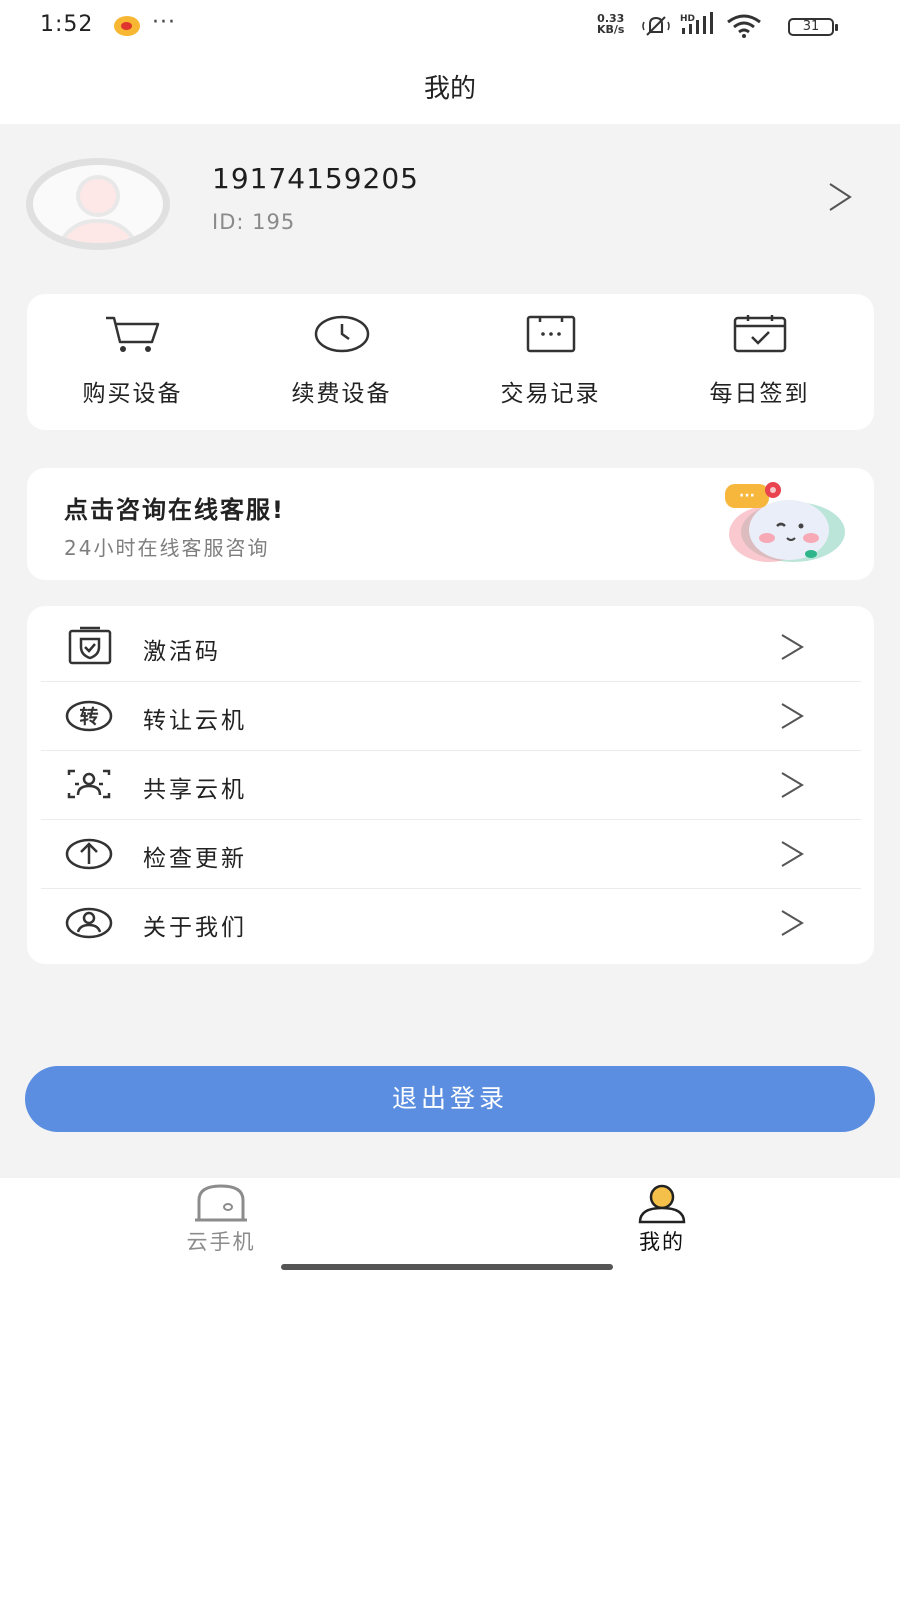 Image resolution: width=900 pixels, height=1600 pixels. I want to click on shield-card-icon, so click(90, 645).